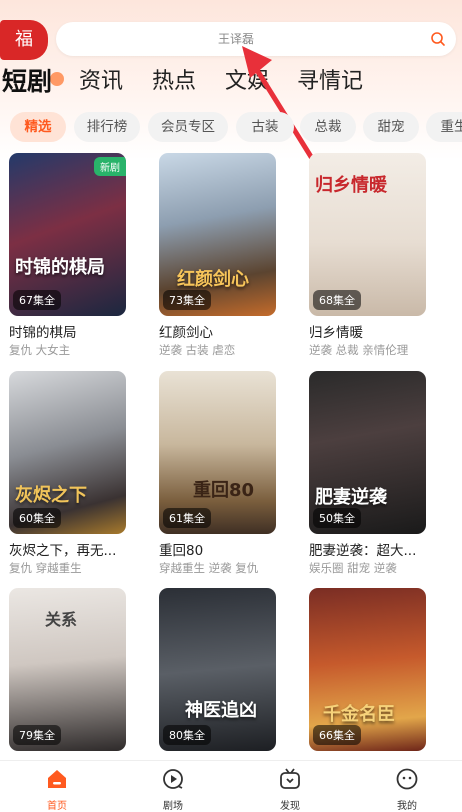 The height and width of the screenshot is (812, 462). Describe the element at coordinates (60, 267) in the screenshot. I see `poster-title-text: 时锦的棋局` at that location.